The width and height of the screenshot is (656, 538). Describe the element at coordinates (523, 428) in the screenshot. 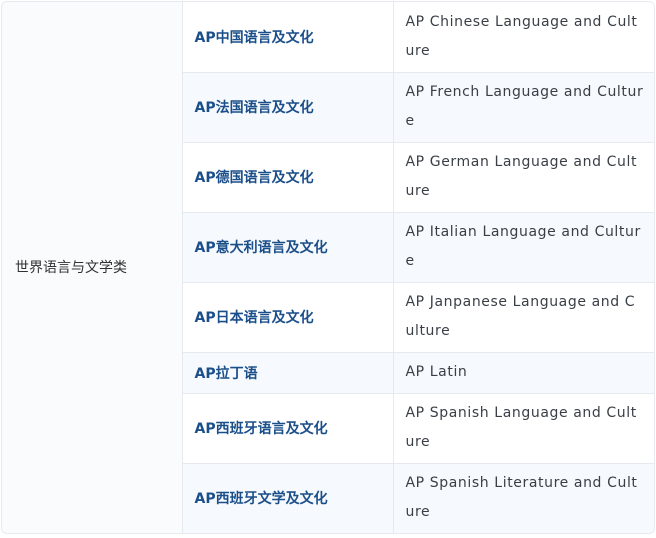

I see `course-english-name: AP Spanish Language and Culture` at that location.